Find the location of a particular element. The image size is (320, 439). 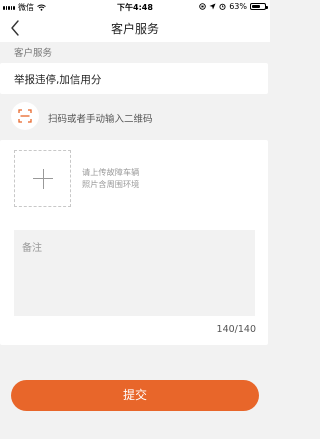

upload-hint: 请上传故障车辆 照片含周围环境 is located at coordinates (110, 178).